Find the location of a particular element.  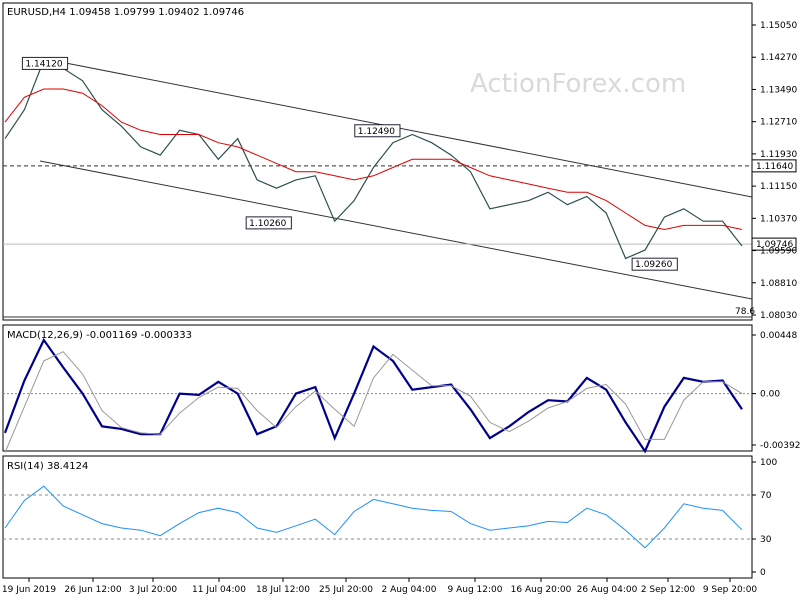

y-tick-label: 1.13490 is located at coordinates (778, 90).